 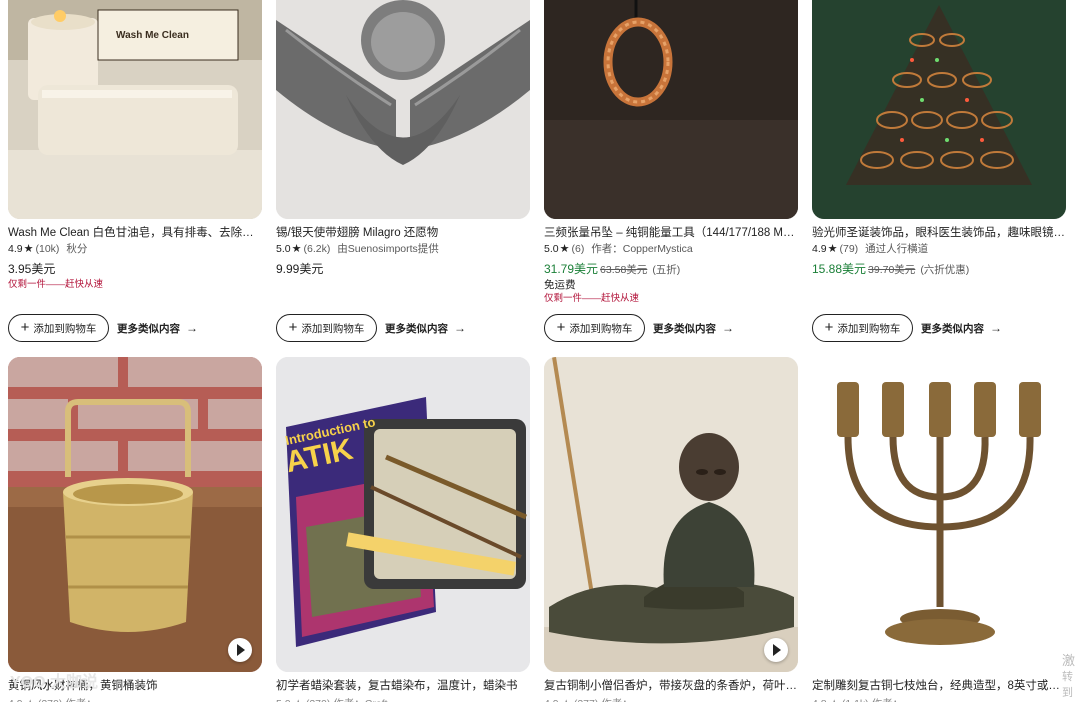 I want to click on product-title: 初学者蜡染套装，复古蜡染布，温度计，蜡染书, so click(x=403, y=686).